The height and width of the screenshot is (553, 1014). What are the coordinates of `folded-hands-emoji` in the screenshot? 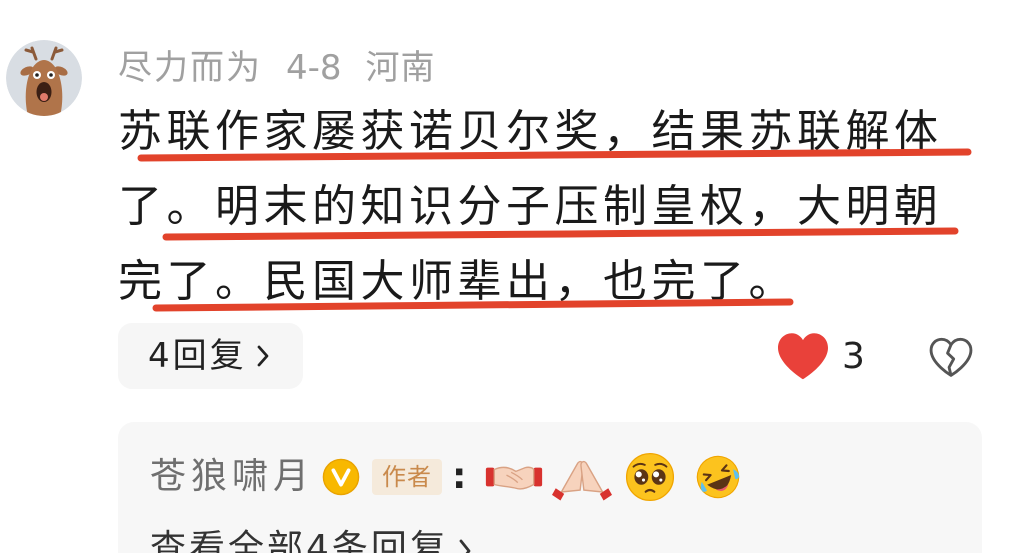 It's located at (582, 480).